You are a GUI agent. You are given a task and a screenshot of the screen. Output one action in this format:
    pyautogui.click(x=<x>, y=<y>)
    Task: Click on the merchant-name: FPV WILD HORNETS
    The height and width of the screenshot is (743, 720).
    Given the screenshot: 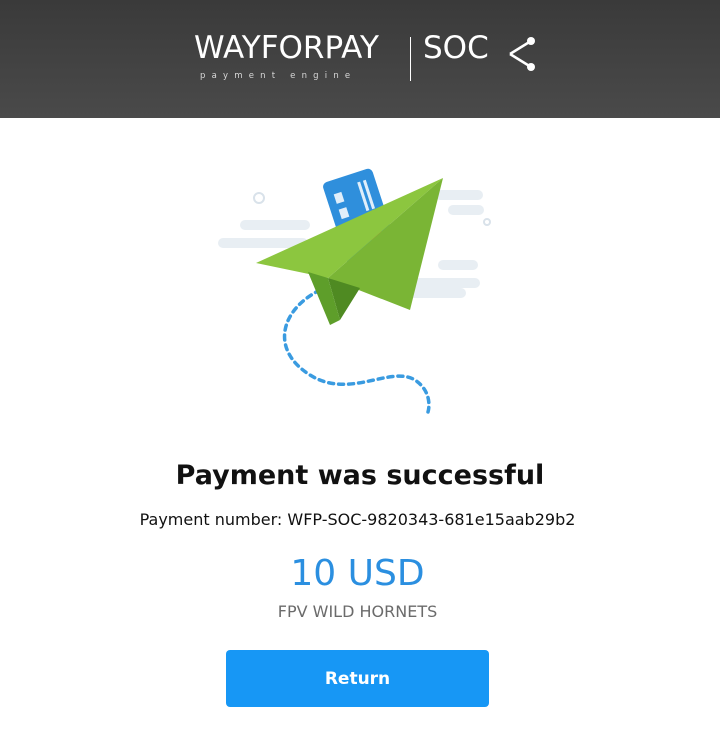 What is the action you would take?
    pyautogui.click(x=357, y=611)
    